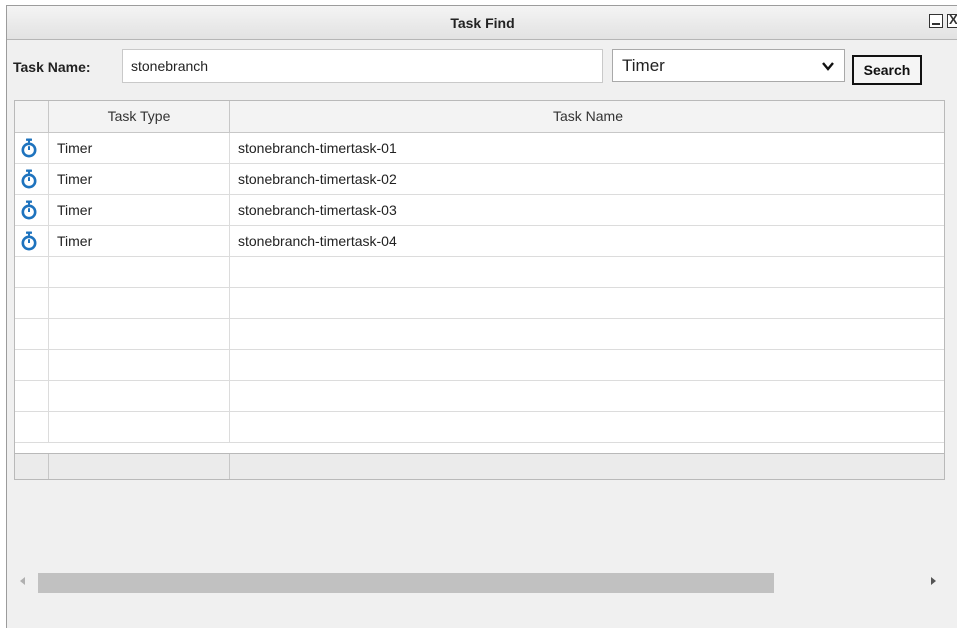 Image resolution: width=957 pixels, height=628 pixels. I want to click on scroll-right-arrow-icon, so click(933, 581).